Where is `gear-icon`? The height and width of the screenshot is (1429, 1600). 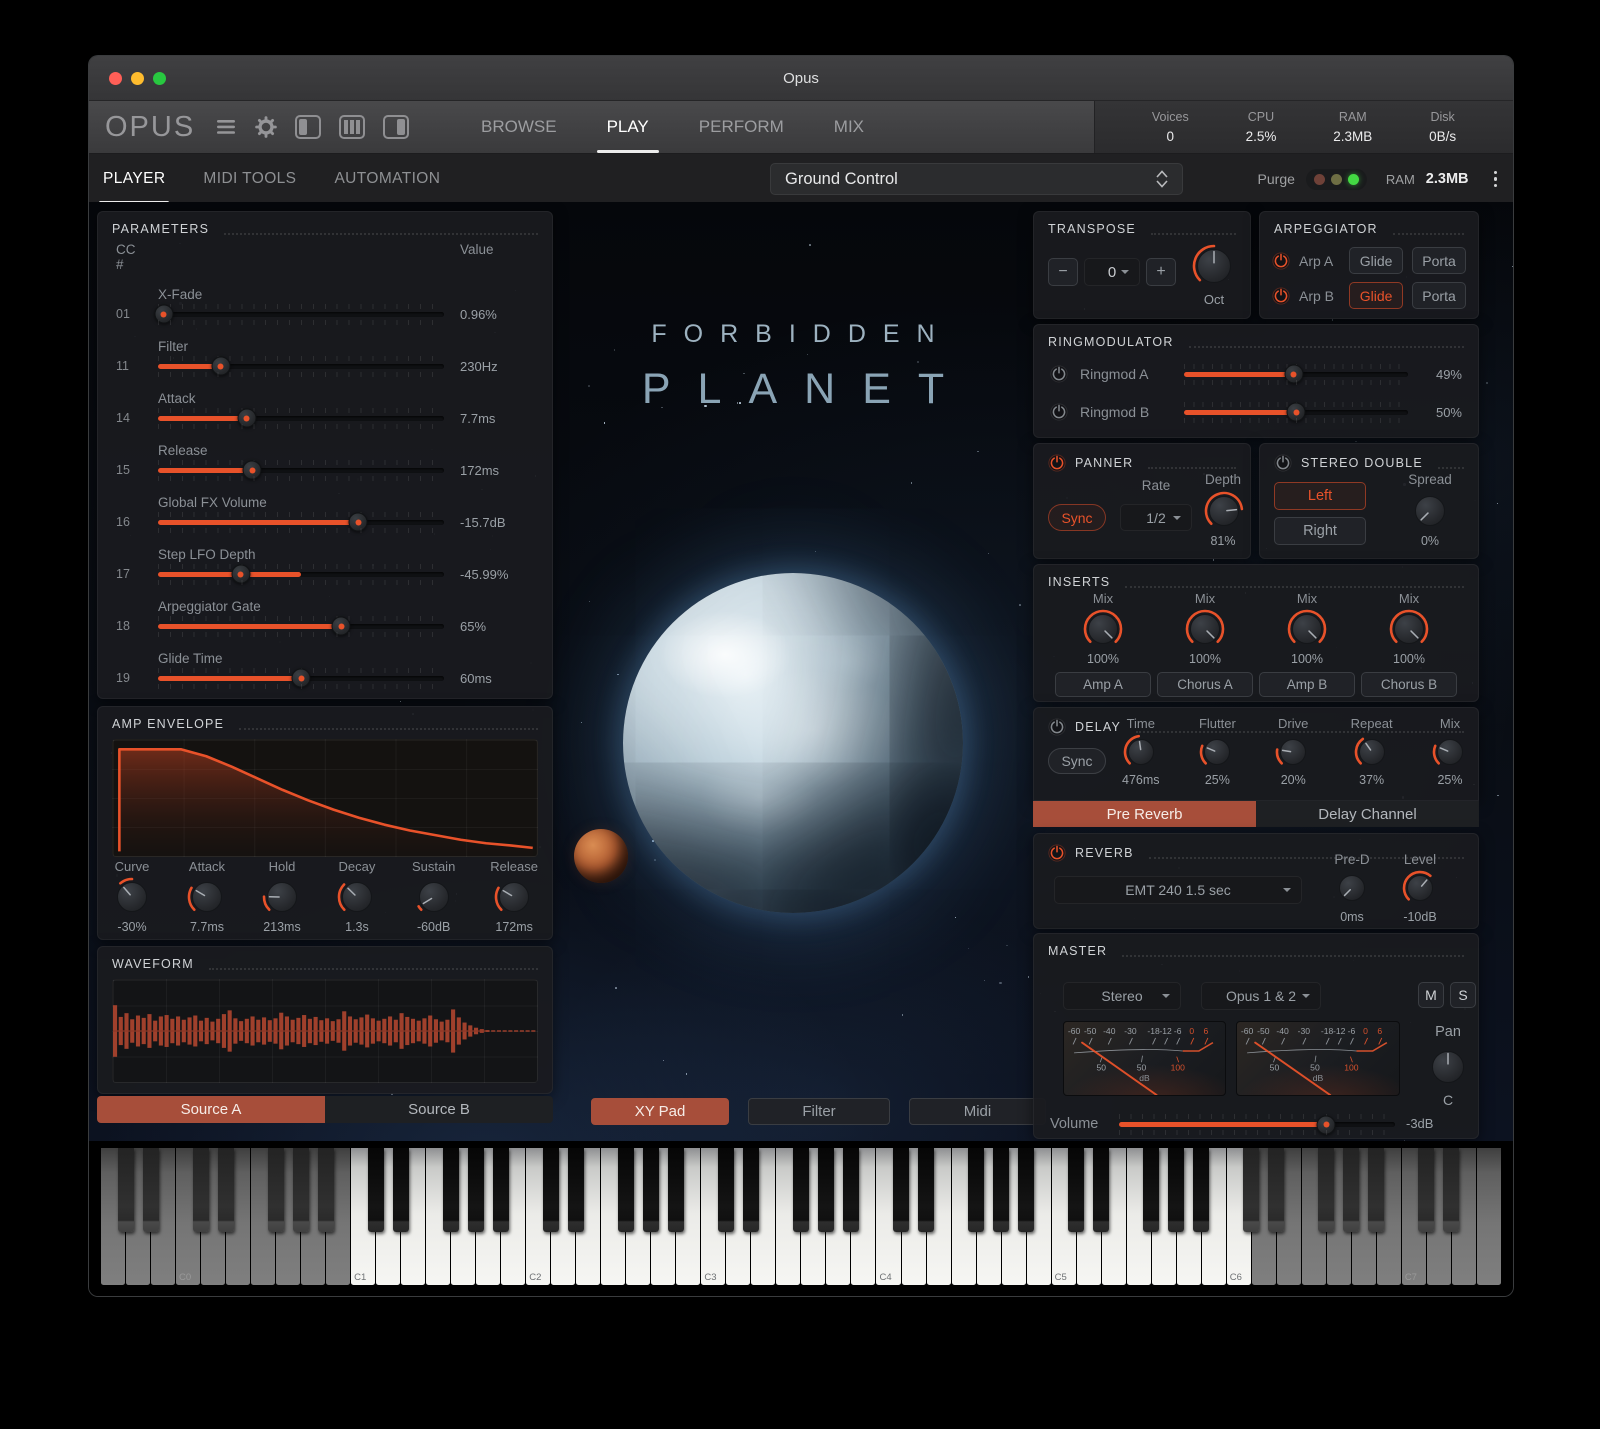
gear-icon is located at coordinates (266, 127).